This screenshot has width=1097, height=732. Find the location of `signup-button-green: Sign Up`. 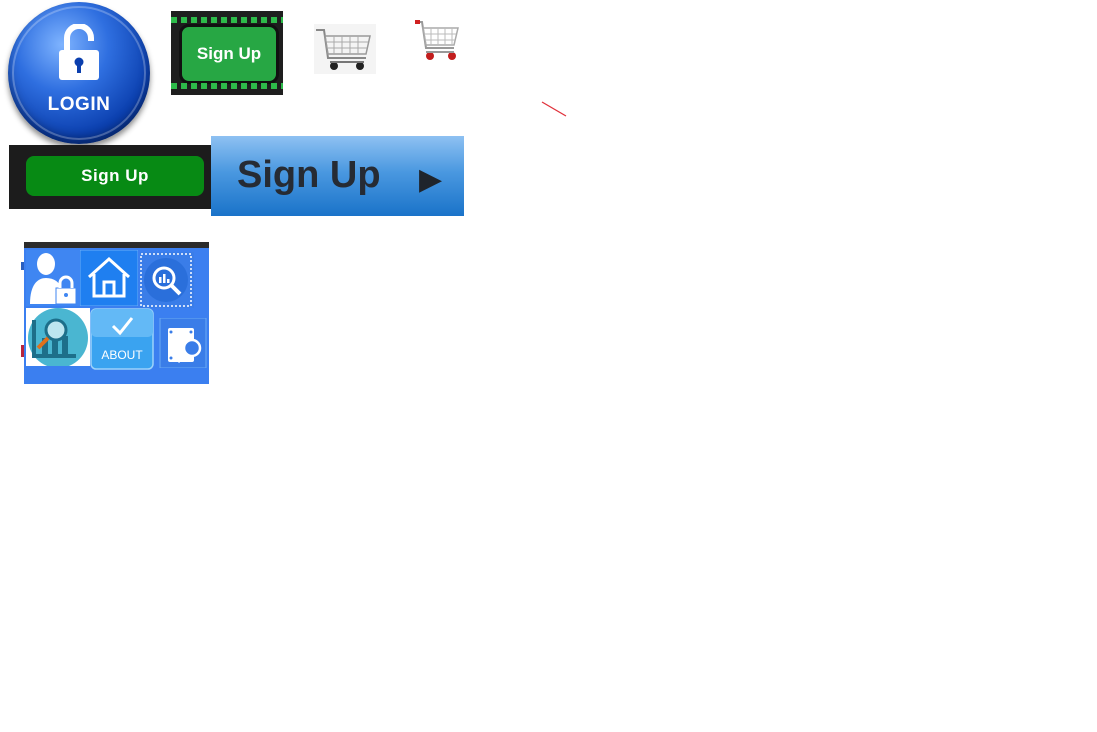

signup-button-green: Sign Up is located at coordinates (110, 177).